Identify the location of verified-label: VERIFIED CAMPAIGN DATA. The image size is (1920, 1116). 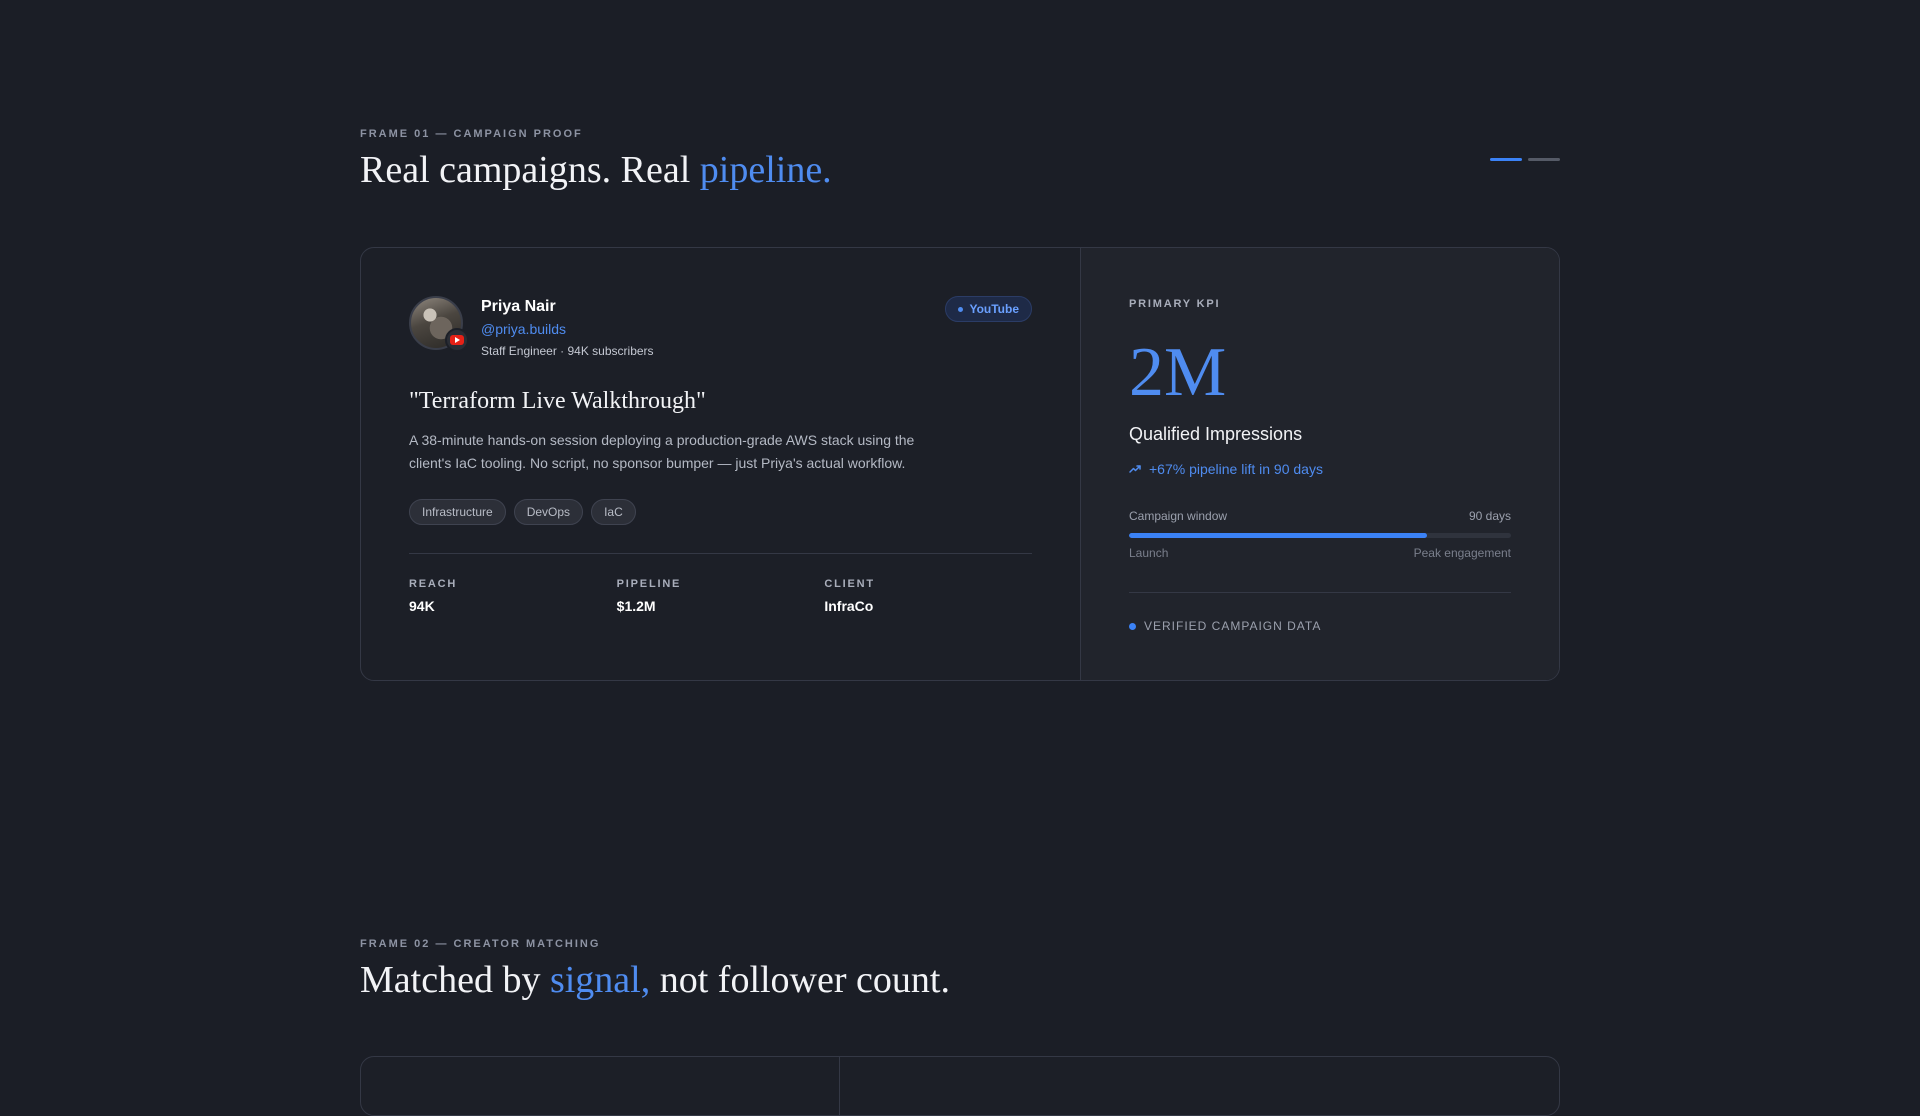
(1233, 626).